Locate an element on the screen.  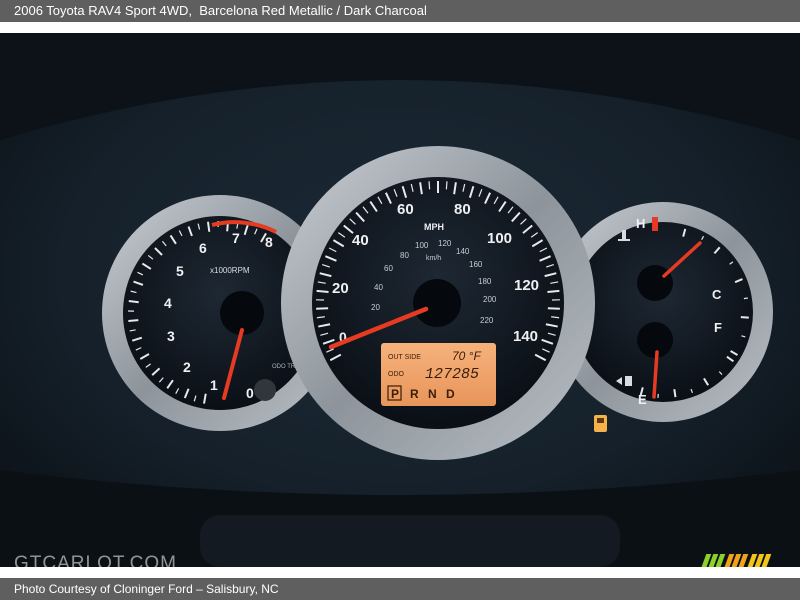
tach-label-8: 8 is located at coordinates (269, 242).